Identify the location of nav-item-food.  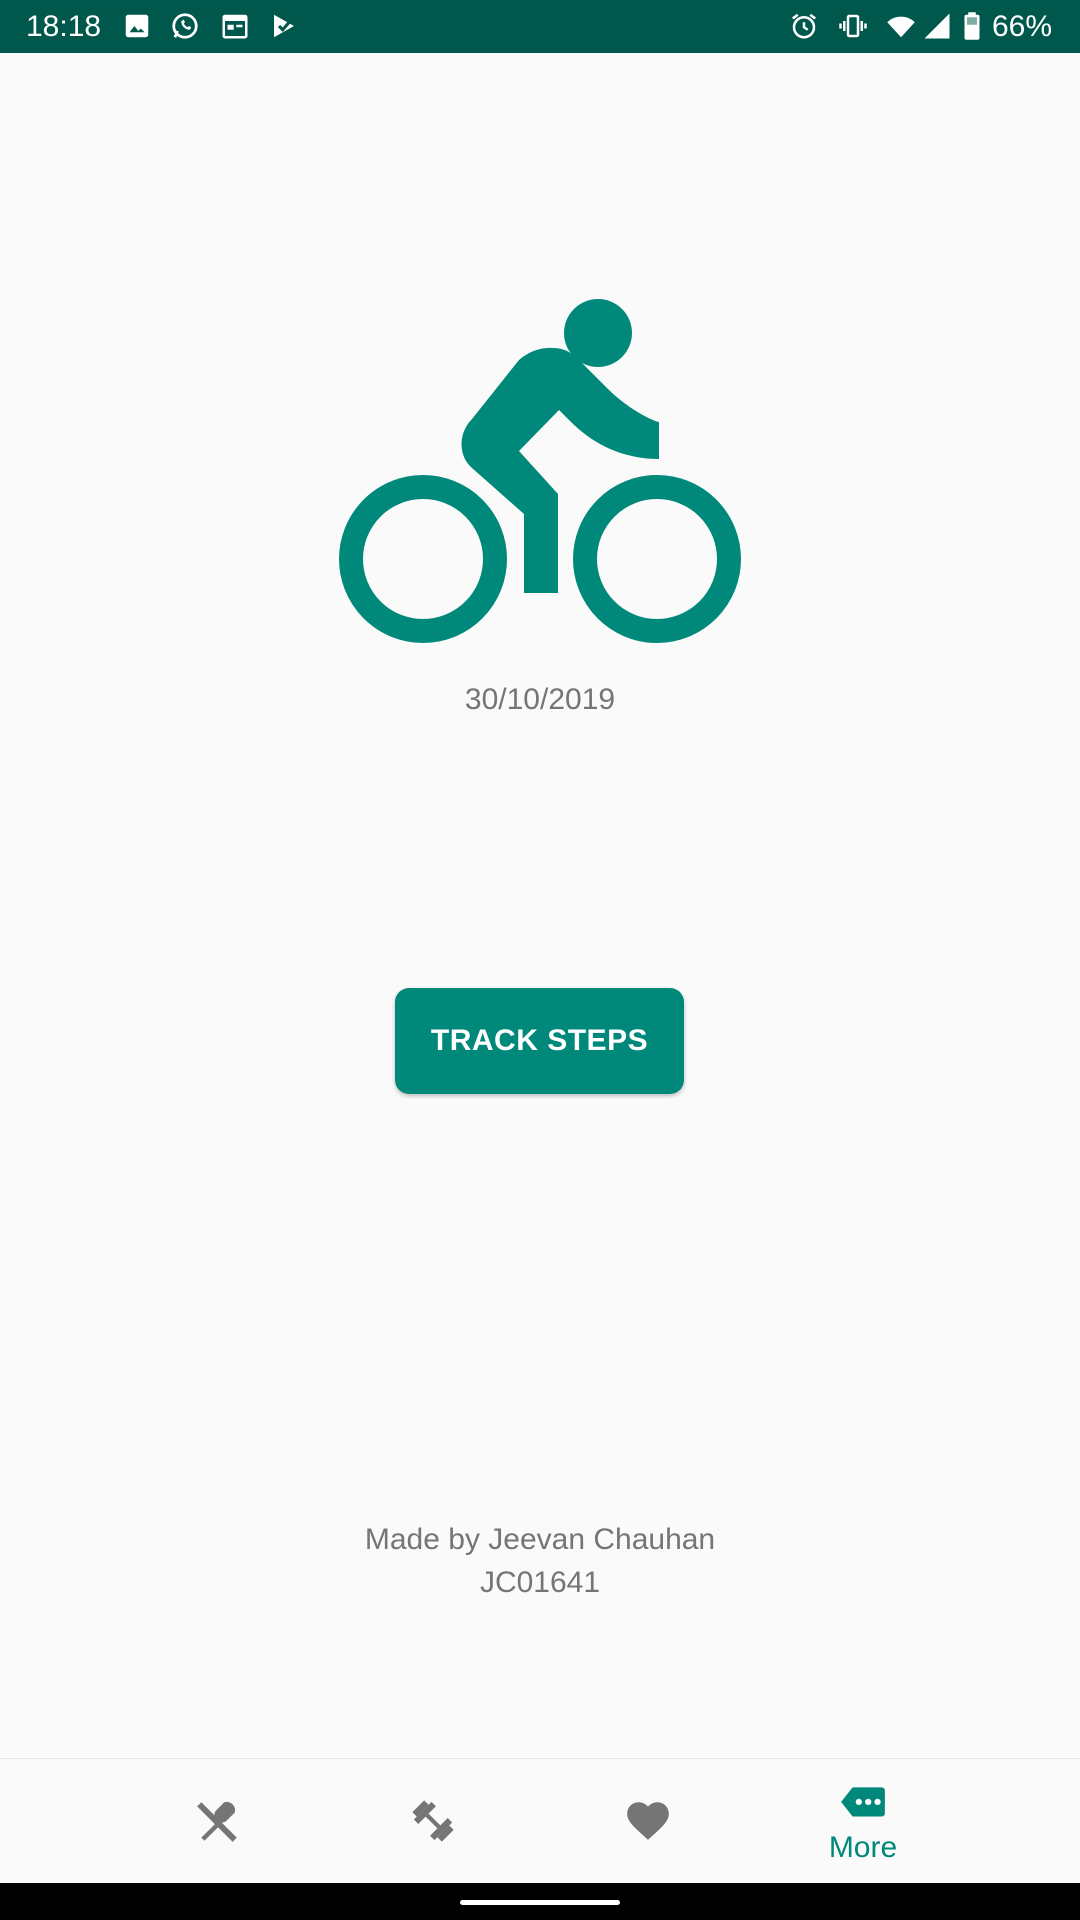
(218, 1821).